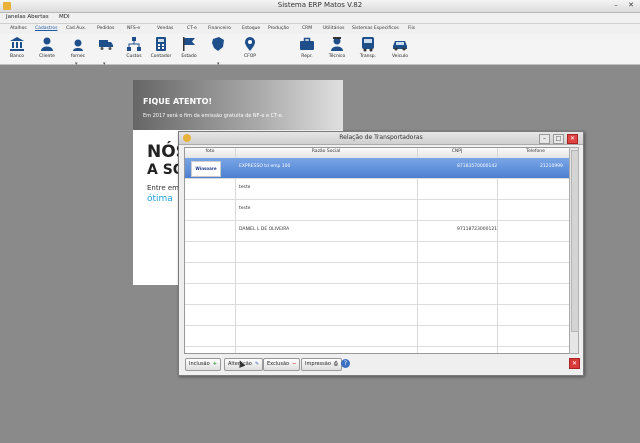 This screenshot has width=640, height=443. Describe the element at coordinates (199, 364) in the screenshot. I see `inclusao-label: Inclusão` at that location.